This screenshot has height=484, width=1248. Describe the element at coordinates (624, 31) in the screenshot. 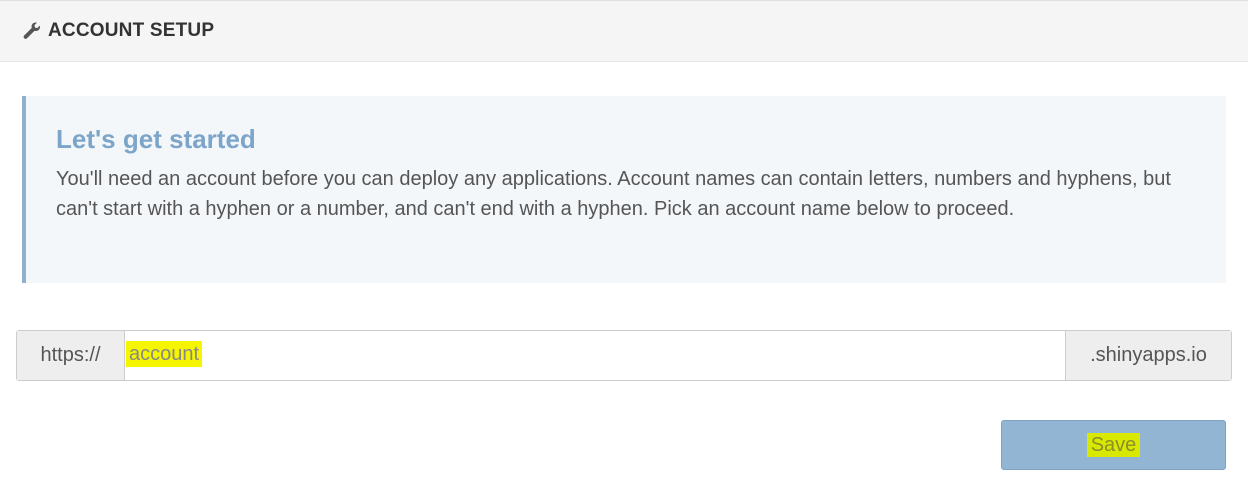

I see `panel-header: ACCOUNT SETUP` at that location.